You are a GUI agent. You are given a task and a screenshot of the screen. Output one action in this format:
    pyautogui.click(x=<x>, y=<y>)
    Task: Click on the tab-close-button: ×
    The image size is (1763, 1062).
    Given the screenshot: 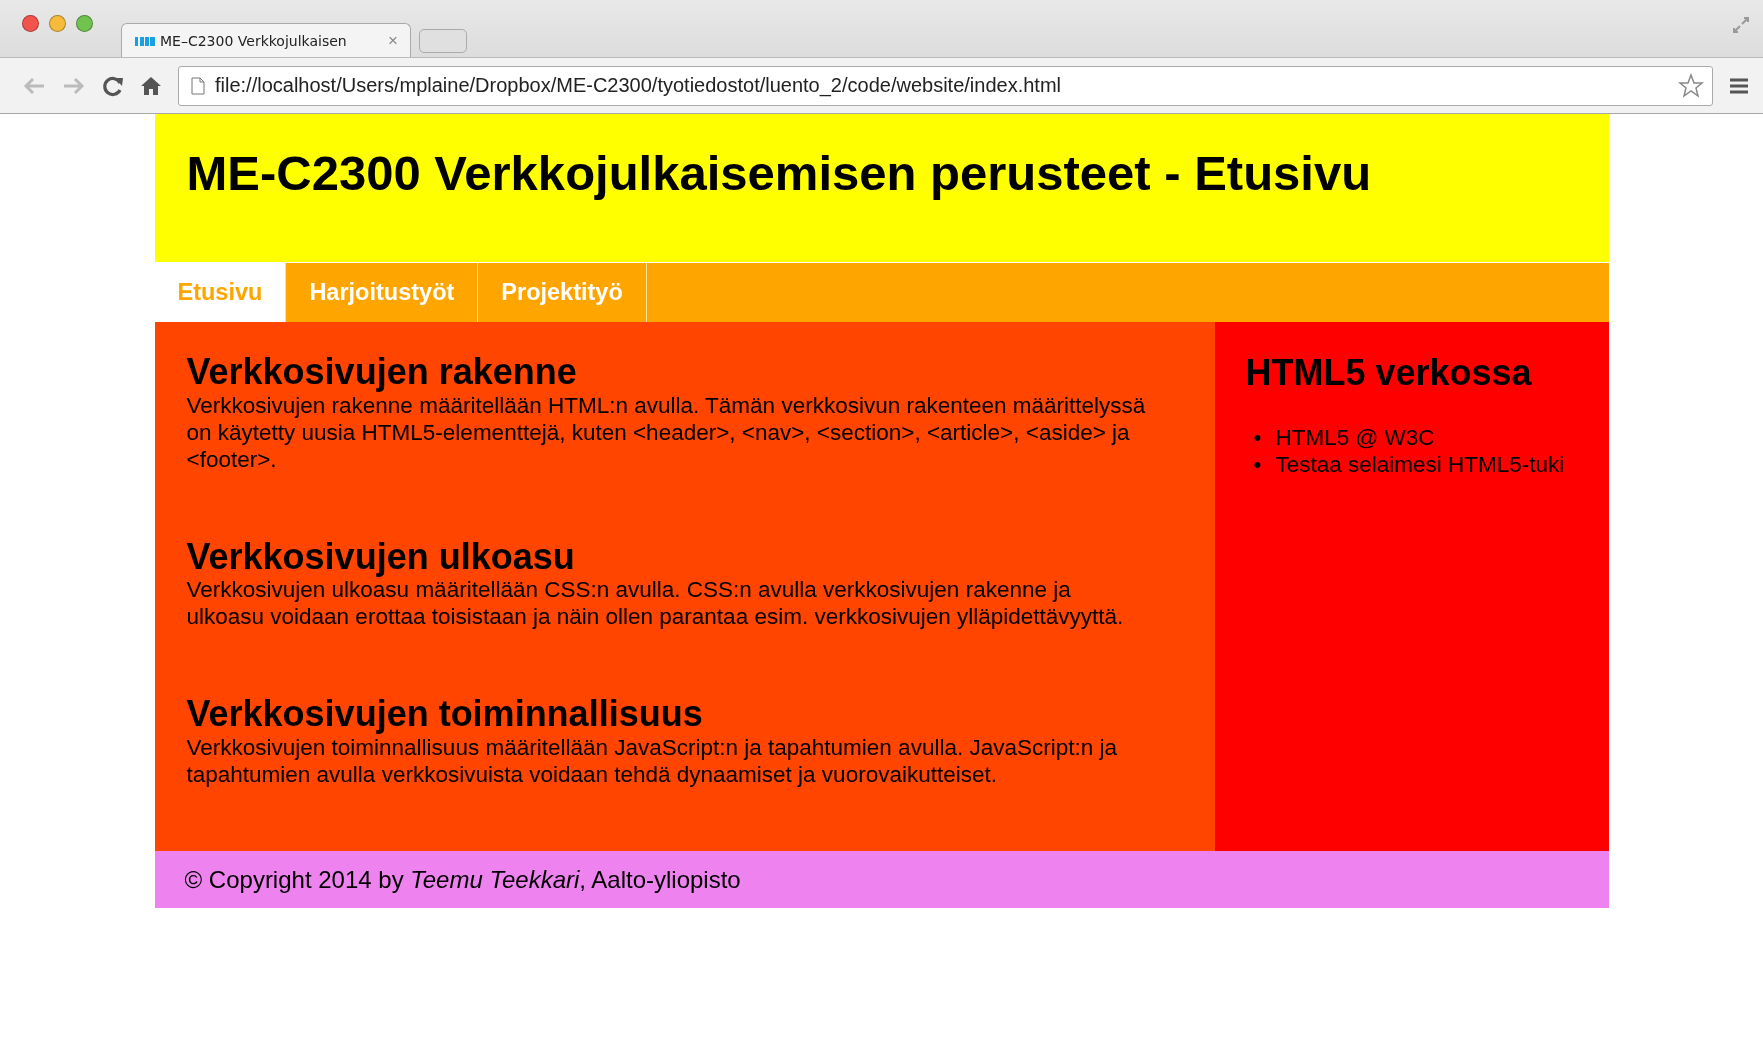 What is the action you would take?
    pyautogui.click(x=393, y=40)
    